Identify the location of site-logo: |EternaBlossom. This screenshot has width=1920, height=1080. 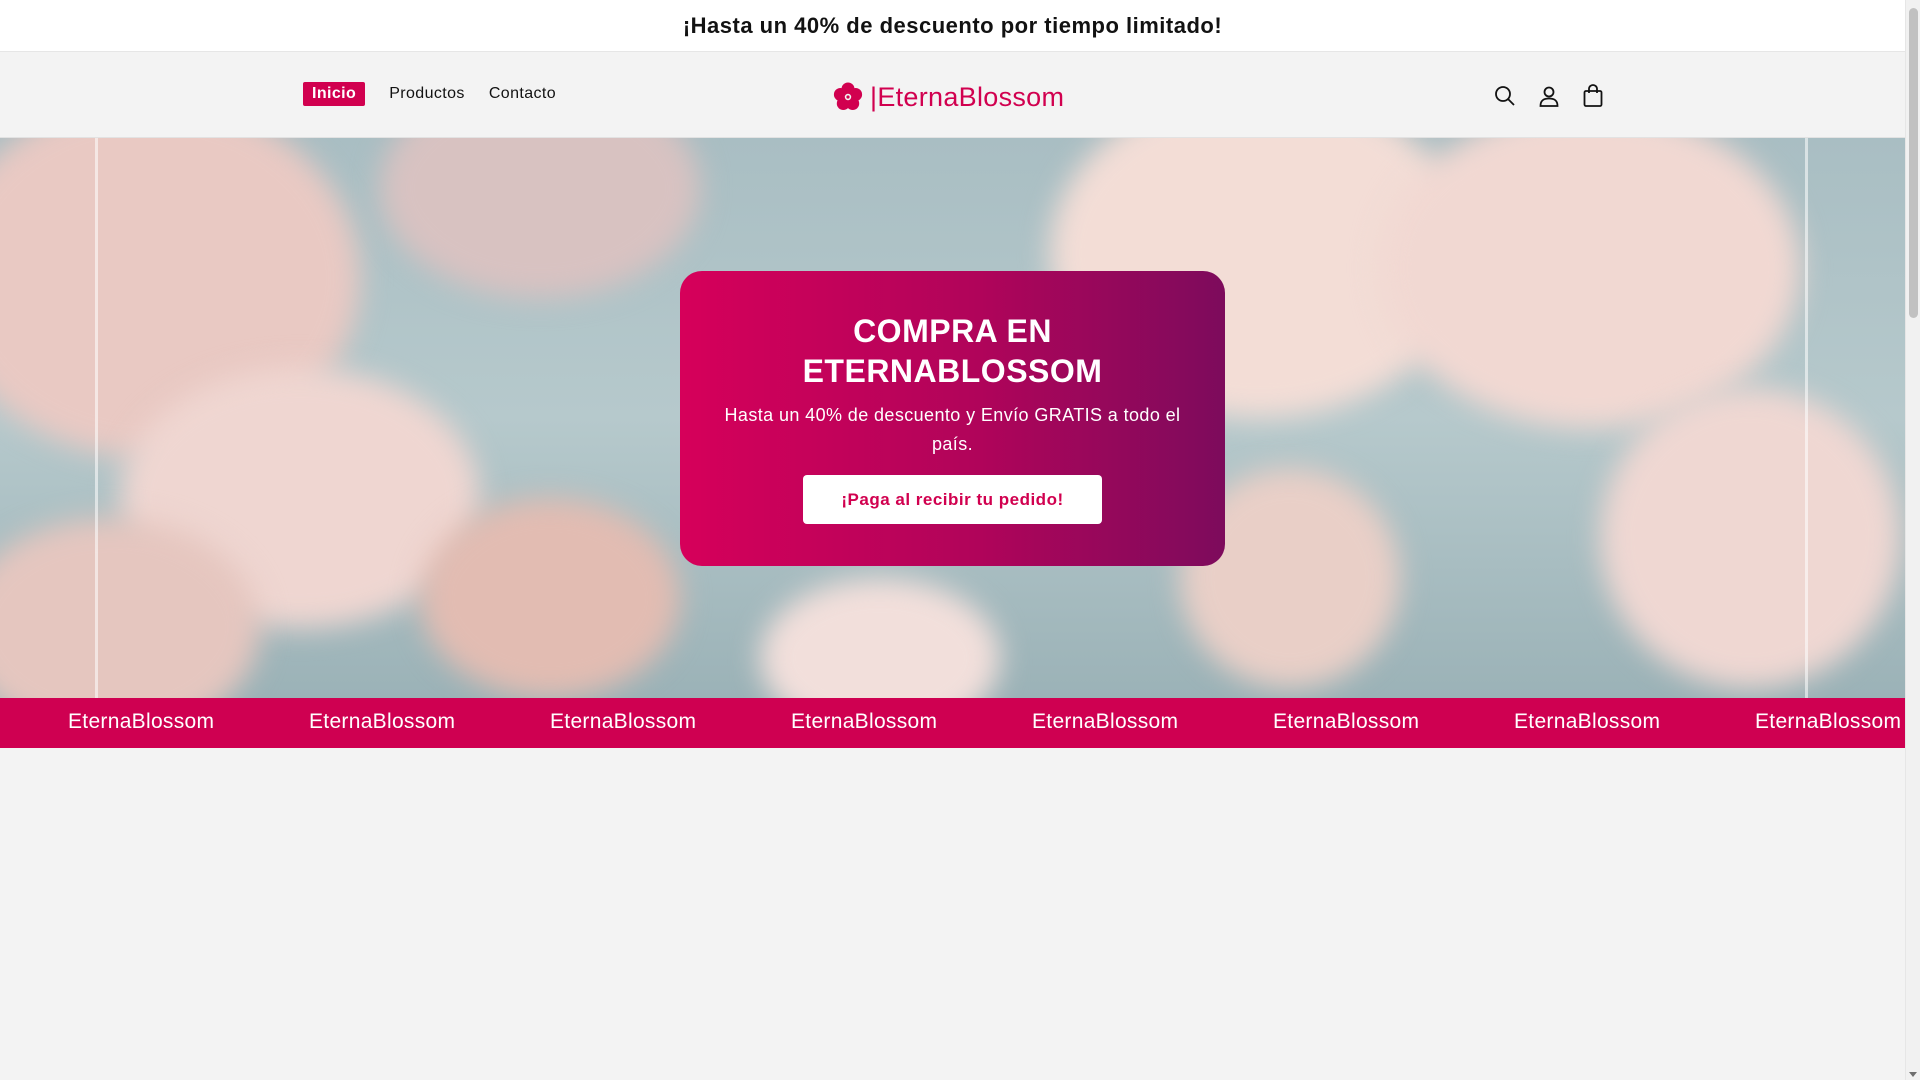
(948, 97).